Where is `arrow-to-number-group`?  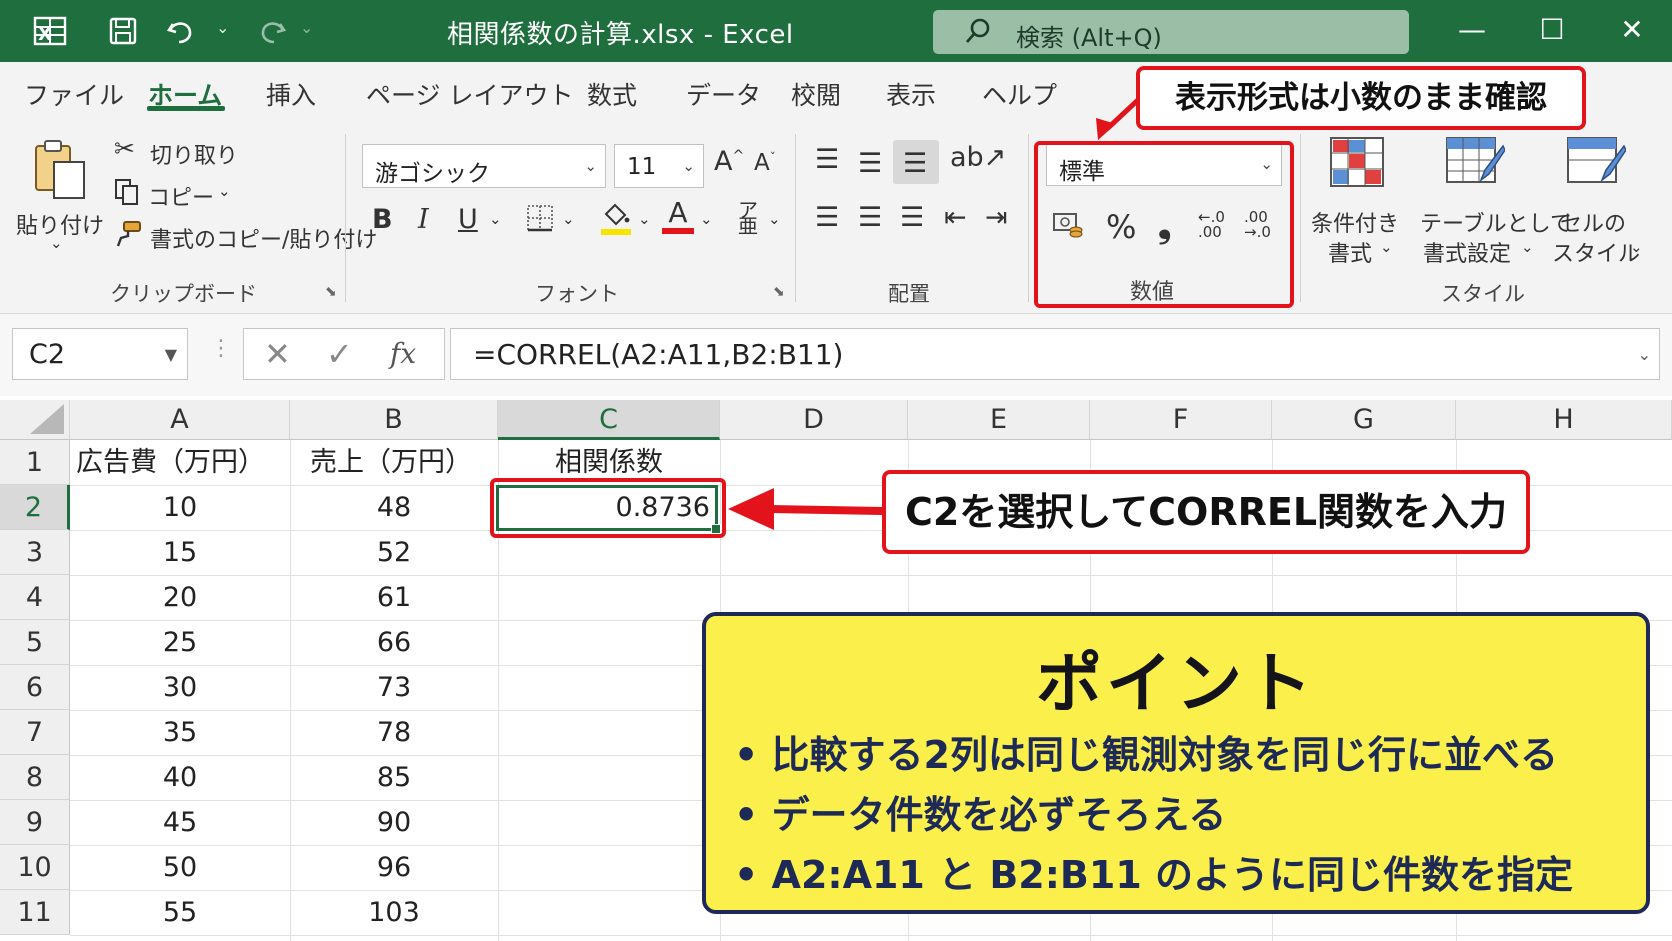
arrow-to-number-group is located at coordinates (1118, 119).